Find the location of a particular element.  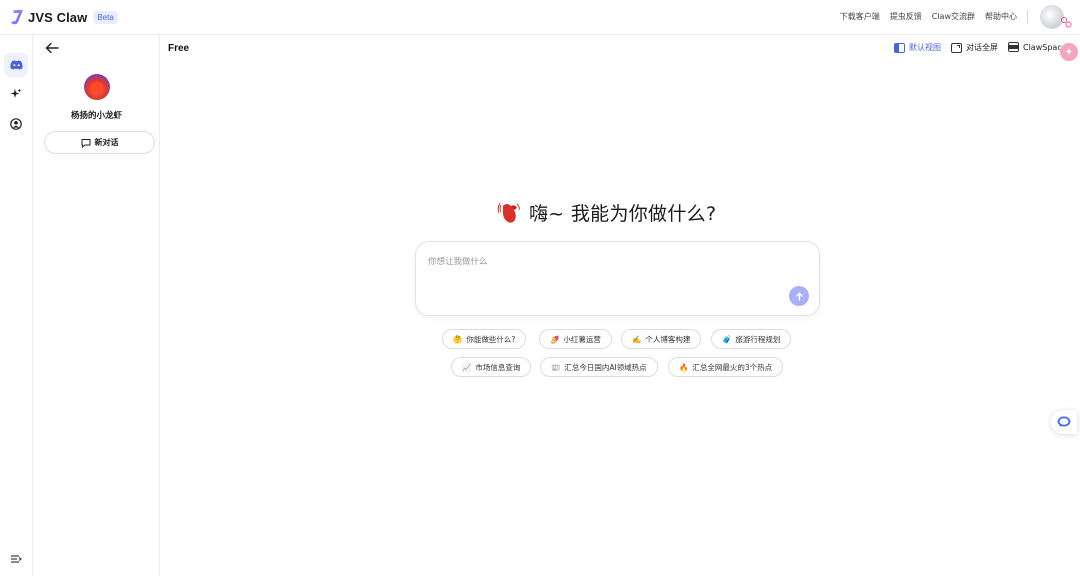

floating-help-button is located at coordinates (1064, 422).